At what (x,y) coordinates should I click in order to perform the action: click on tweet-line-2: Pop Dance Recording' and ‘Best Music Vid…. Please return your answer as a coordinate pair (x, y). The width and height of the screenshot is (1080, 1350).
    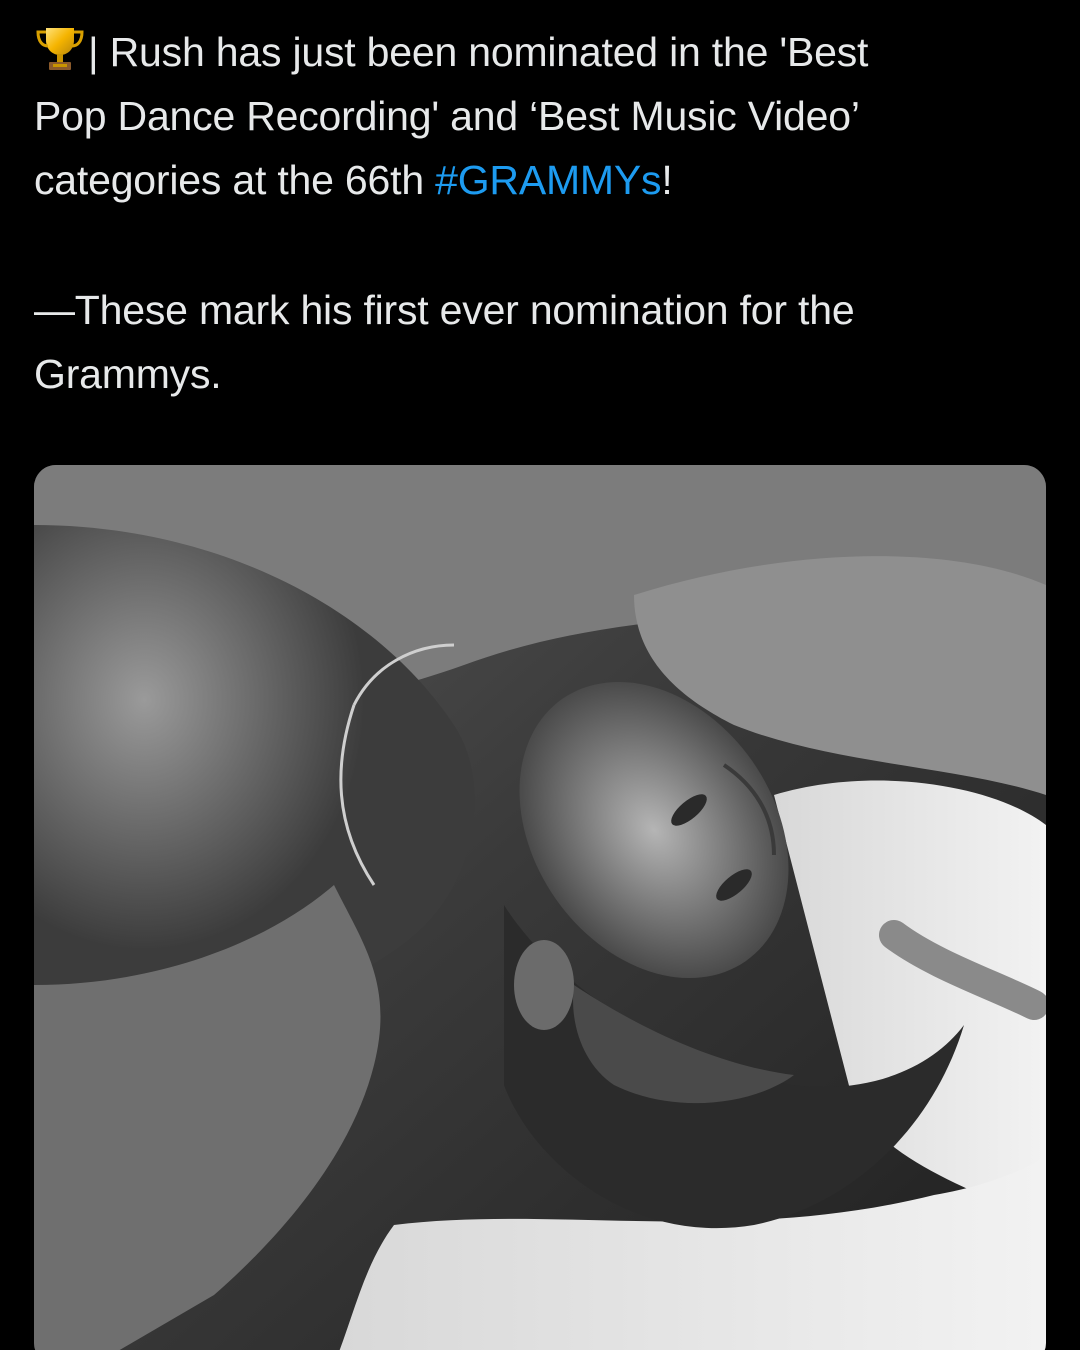
    Looking at the image, I should click on (447, 116).